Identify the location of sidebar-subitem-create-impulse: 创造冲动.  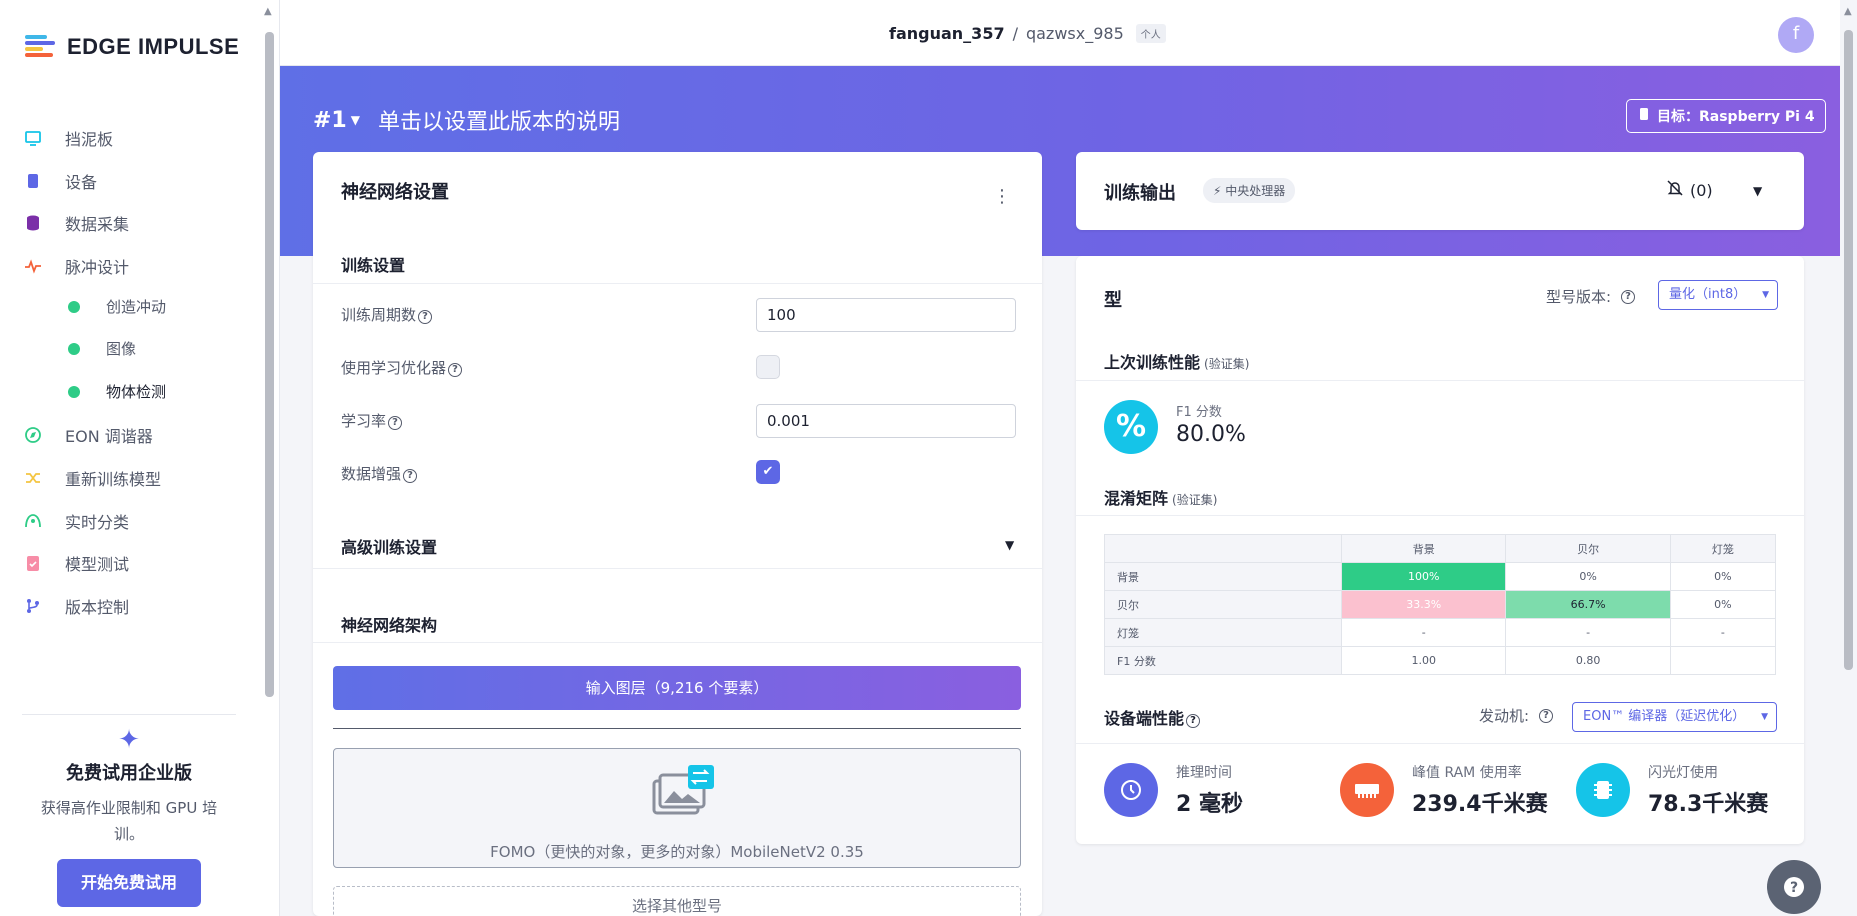
(117, 306).